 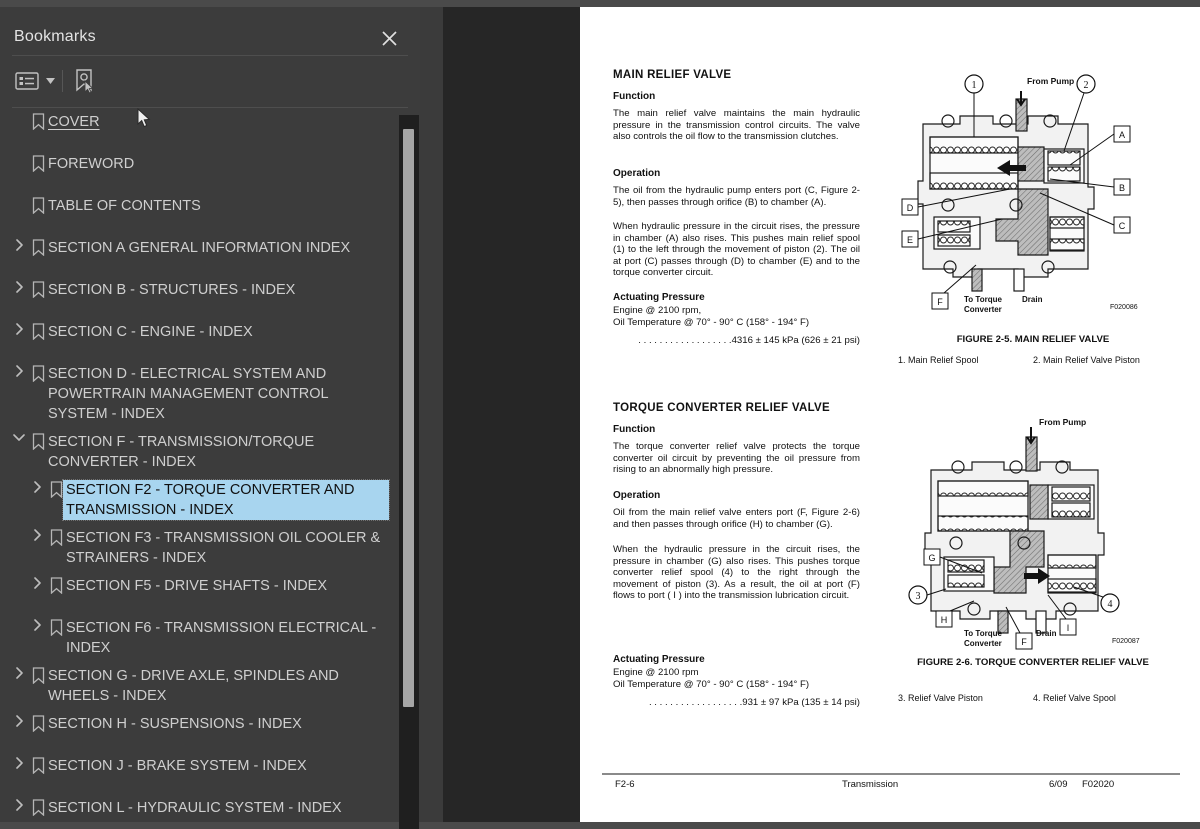 I want to click on window-top-strip, so click(x=600, y=3).